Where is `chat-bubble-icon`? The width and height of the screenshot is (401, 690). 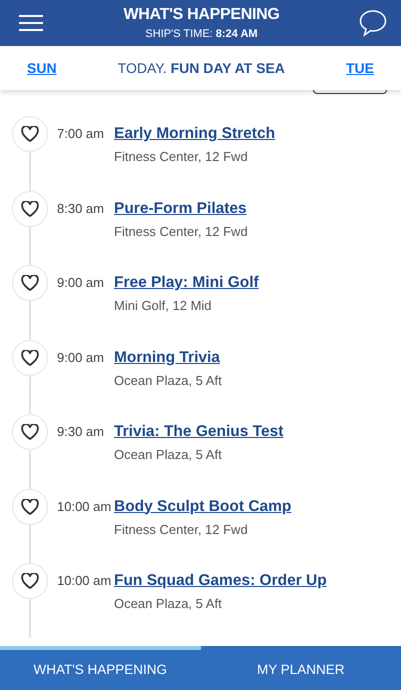
chat-bubble-icon is located at coordinates (372, 23).